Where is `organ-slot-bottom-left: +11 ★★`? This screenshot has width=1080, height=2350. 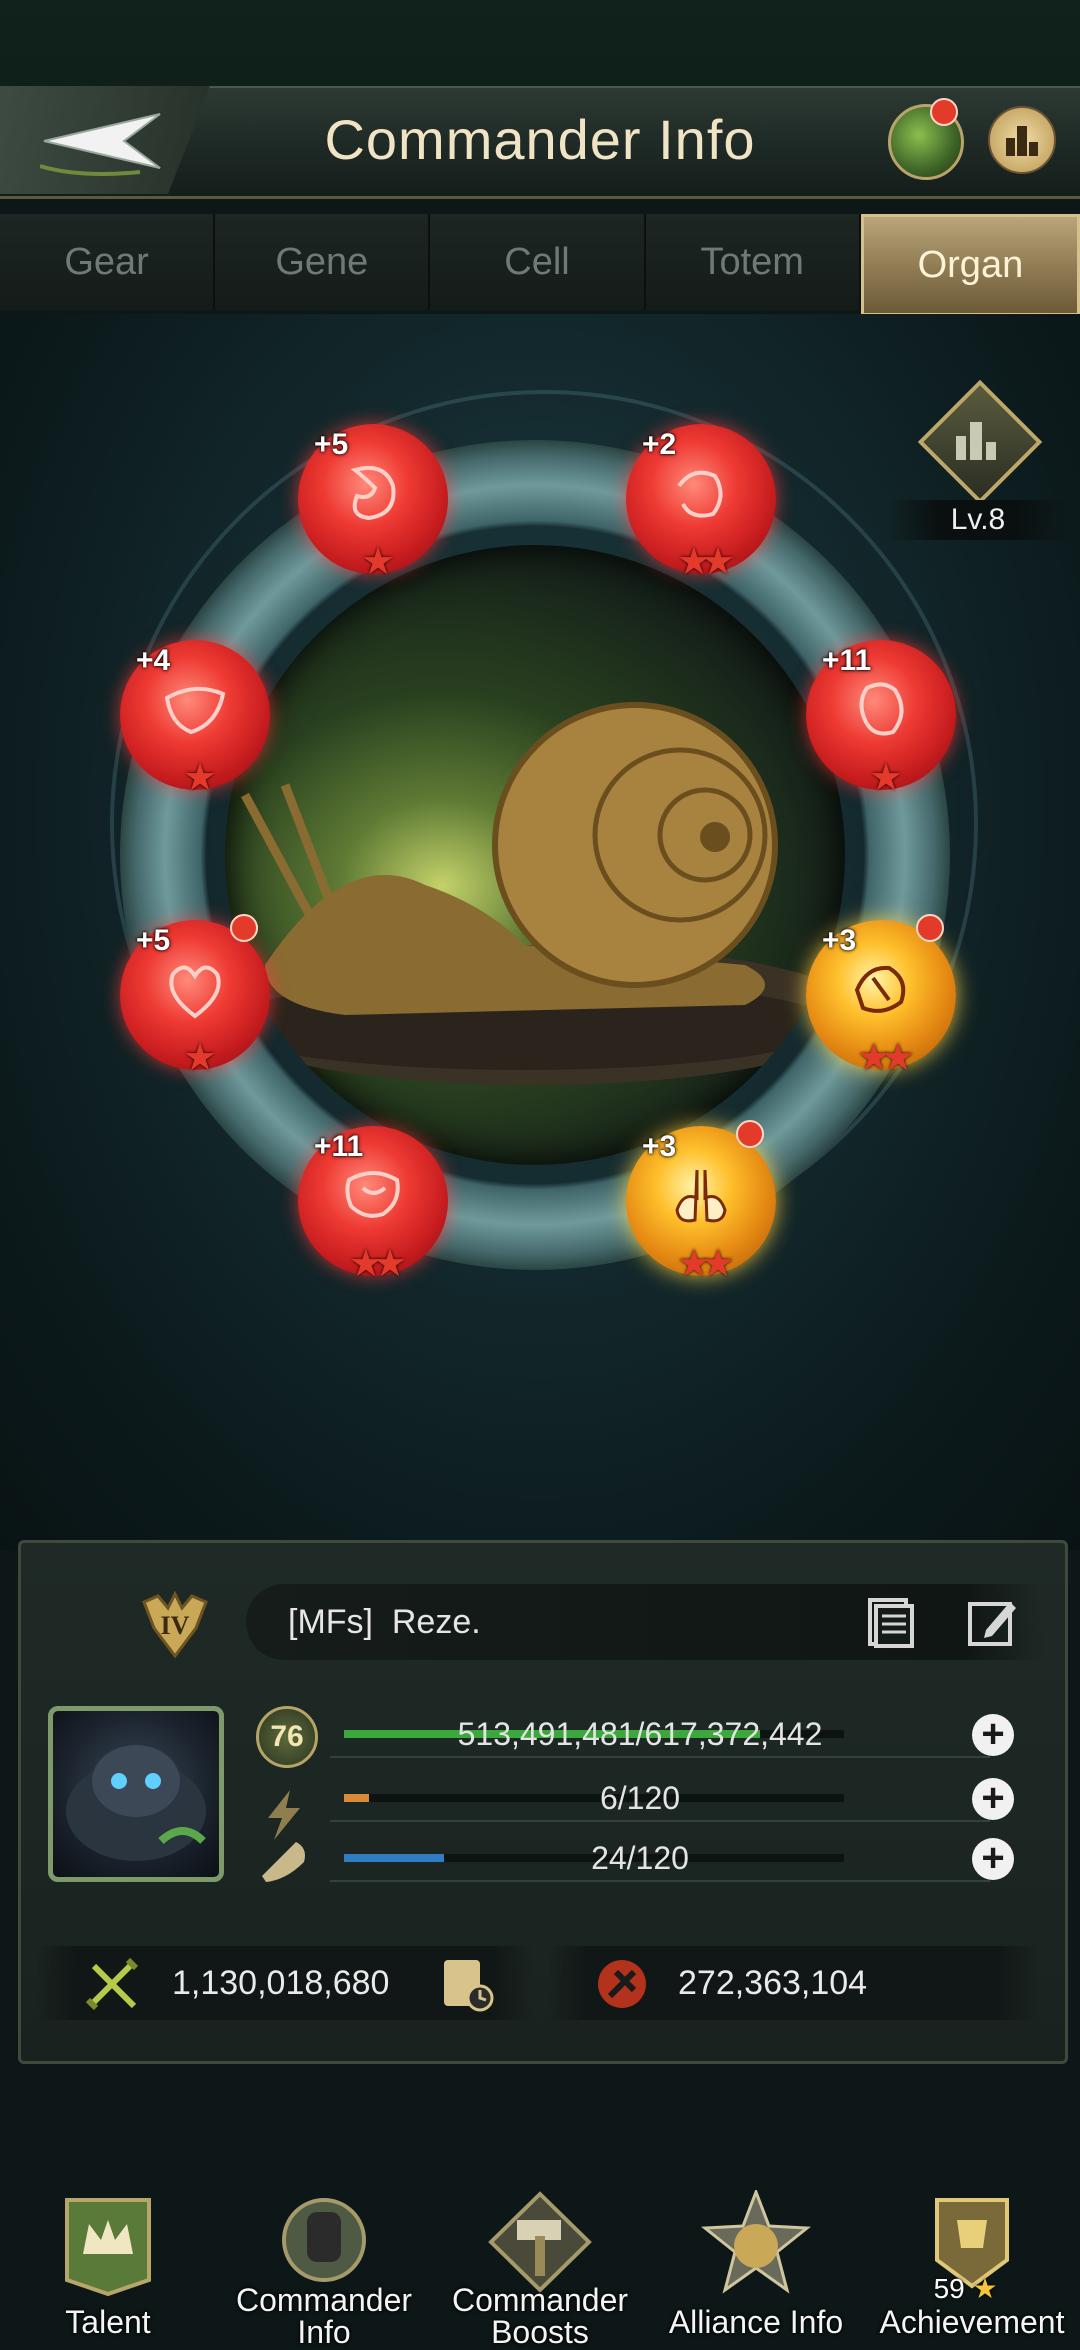
organ-slot-bottom-left: +11 ★★ is located at coordinates (373, 1205).